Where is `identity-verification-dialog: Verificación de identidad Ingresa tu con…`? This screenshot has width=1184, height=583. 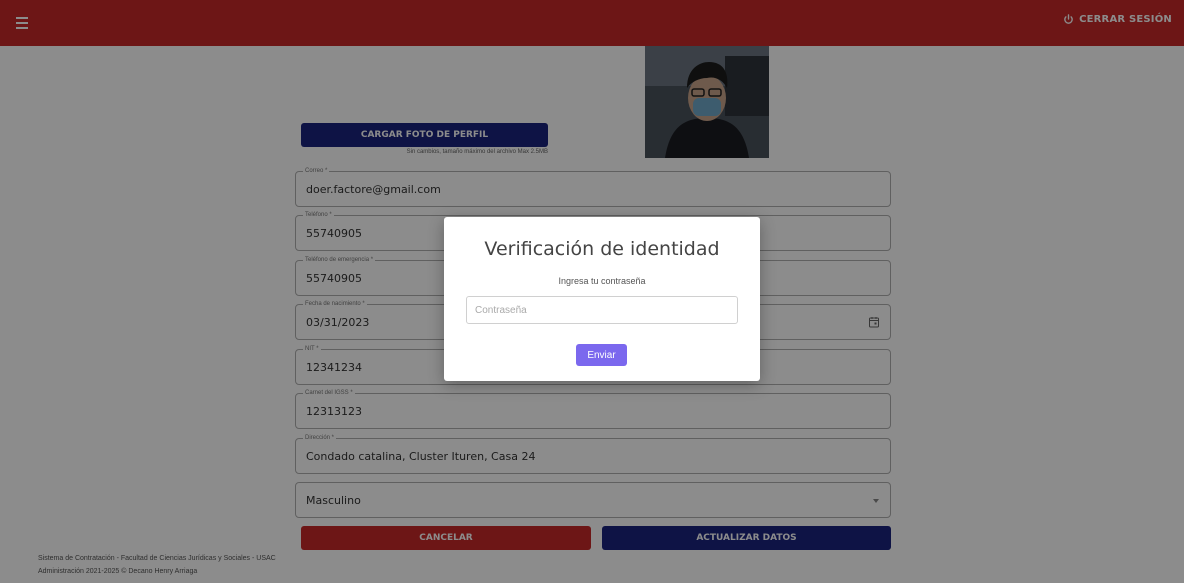
identity-verification-dialog: Verificación de identidad Ingresa tu con… is located at coordinates (602, 299).